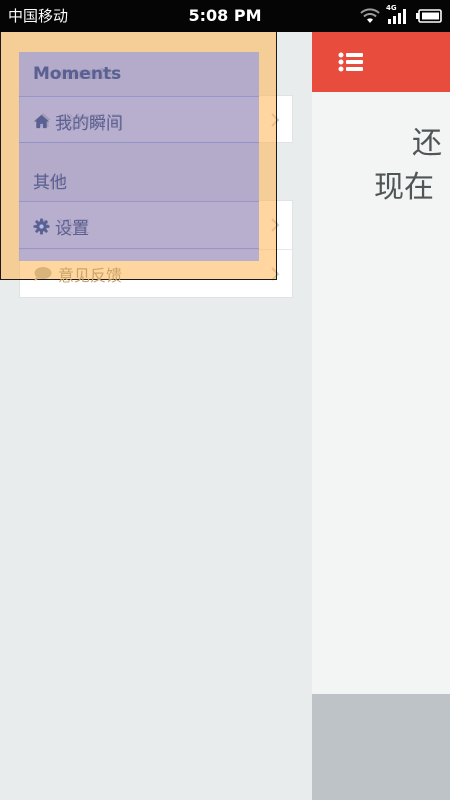 The image size is (450, 800). I want to click on menu-item-label: 意见反馈, so click(90, 275).